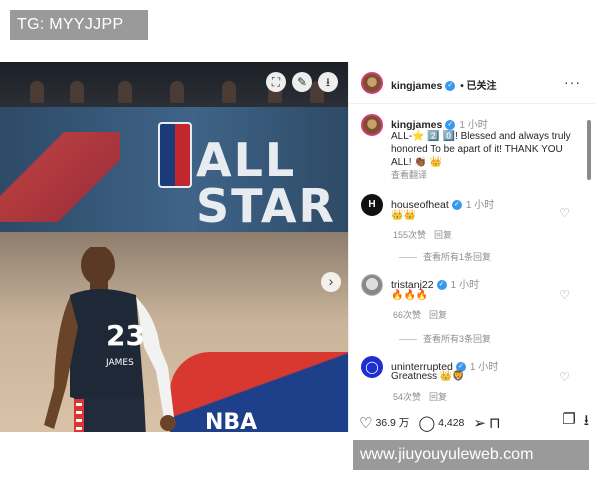 The width and height of the screenshot is (600, 480). I want to click on action-bar-right: ❐ ⭳, so click(575, 422).